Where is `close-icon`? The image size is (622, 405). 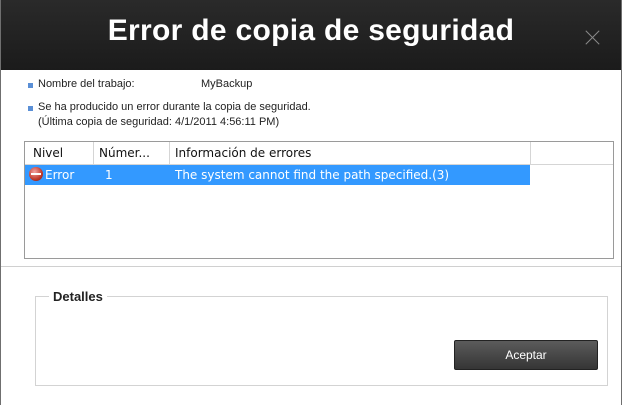
close-icon is located at coordinates (593, 37).